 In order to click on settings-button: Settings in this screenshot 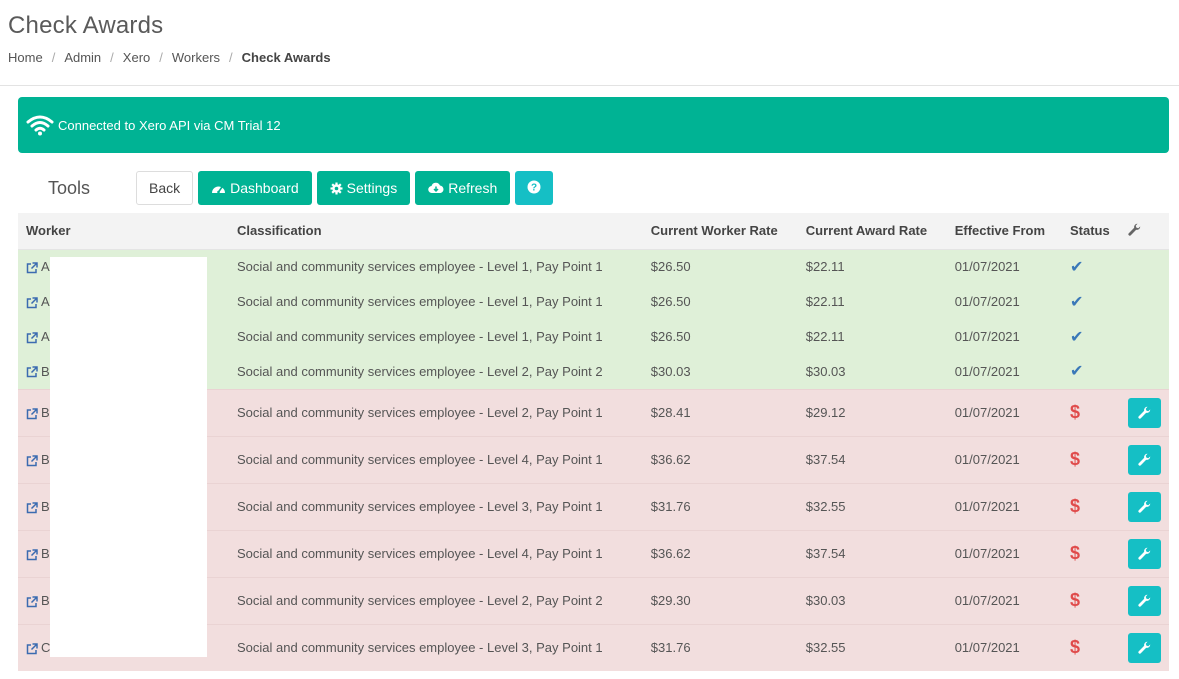, I will do `click(363, 188)`.